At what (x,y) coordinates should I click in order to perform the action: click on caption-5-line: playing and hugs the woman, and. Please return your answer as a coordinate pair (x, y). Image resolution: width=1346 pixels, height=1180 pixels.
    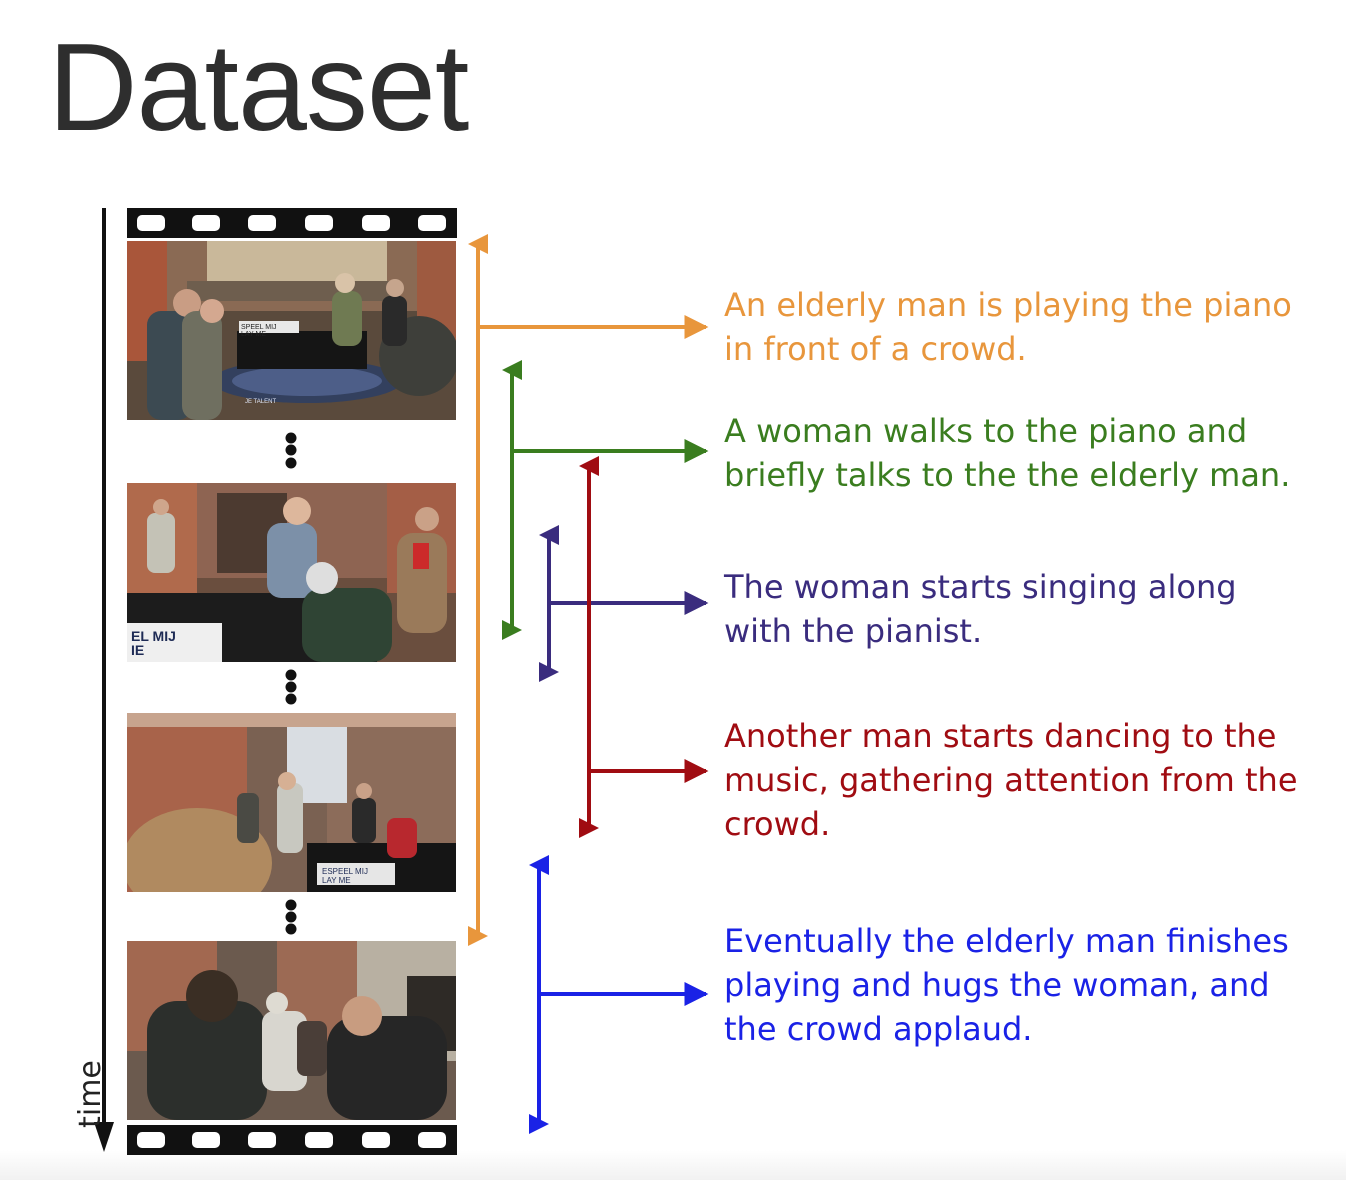
    Looking at the image, I should click on (997, 985).